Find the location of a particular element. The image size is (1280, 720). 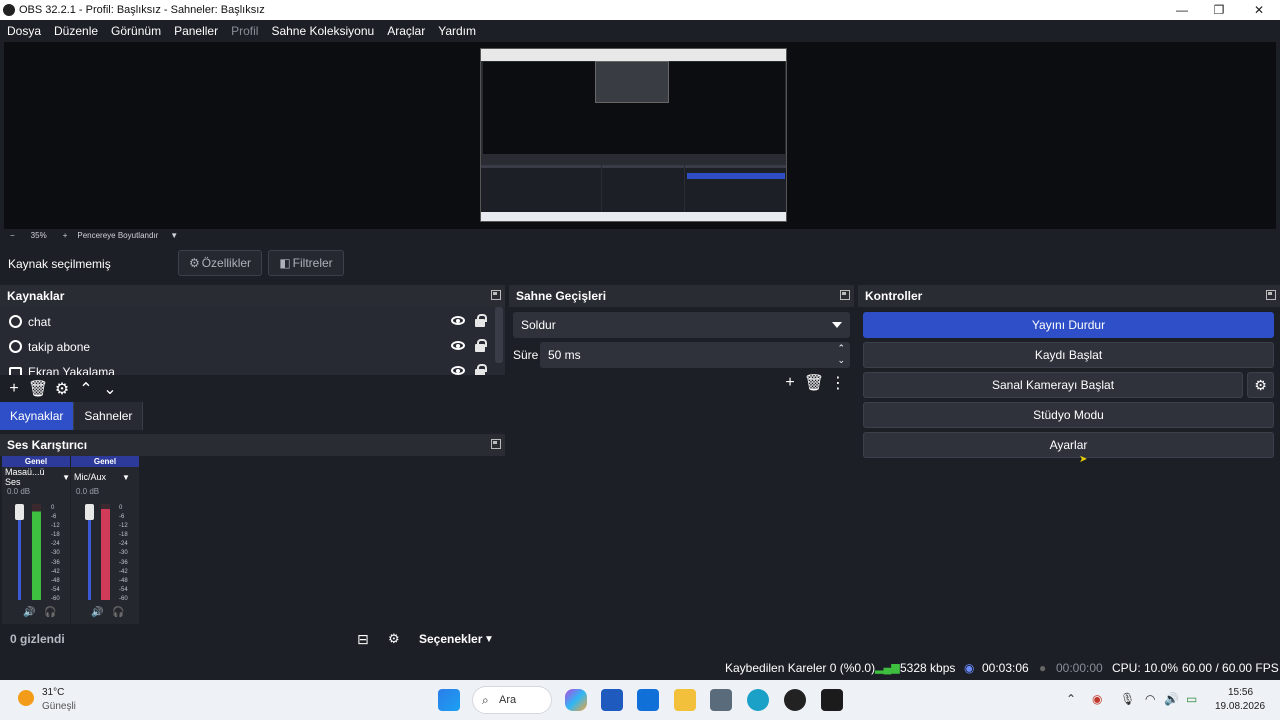

source-item-takip-abone: takip abone is located at coordinates (247, 346).